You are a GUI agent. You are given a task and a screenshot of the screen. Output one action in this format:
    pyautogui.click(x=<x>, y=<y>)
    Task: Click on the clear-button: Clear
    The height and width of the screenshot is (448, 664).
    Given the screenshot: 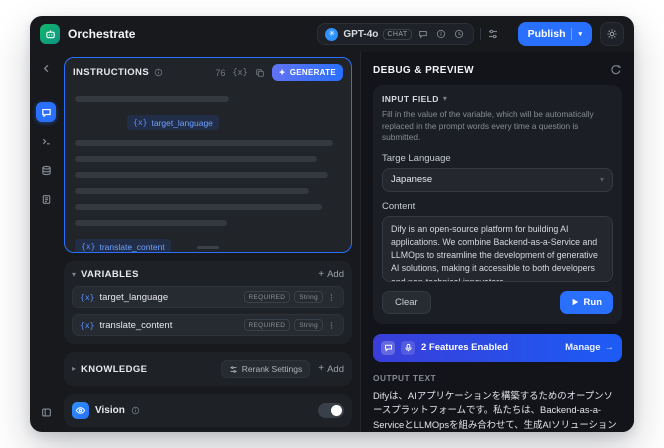 What is the action you would take?
    pyautogui.click(x=406, y=302)
    